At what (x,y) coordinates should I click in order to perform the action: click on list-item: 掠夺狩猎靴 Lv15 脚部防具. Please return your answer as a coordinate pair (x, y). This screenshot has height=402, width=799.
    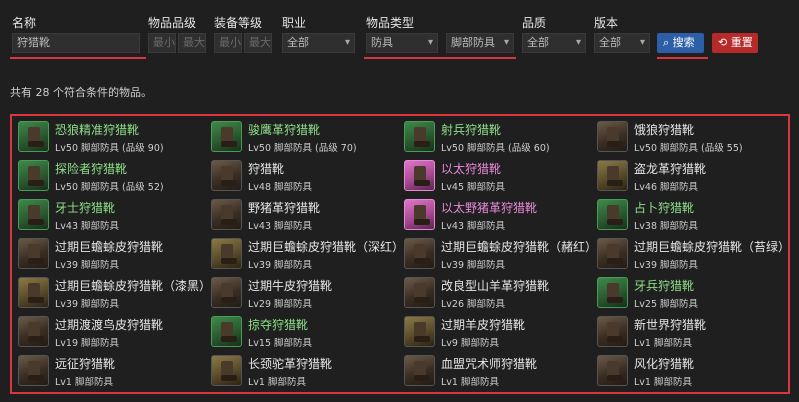
    Looking at the image, I should click on (304, 332).